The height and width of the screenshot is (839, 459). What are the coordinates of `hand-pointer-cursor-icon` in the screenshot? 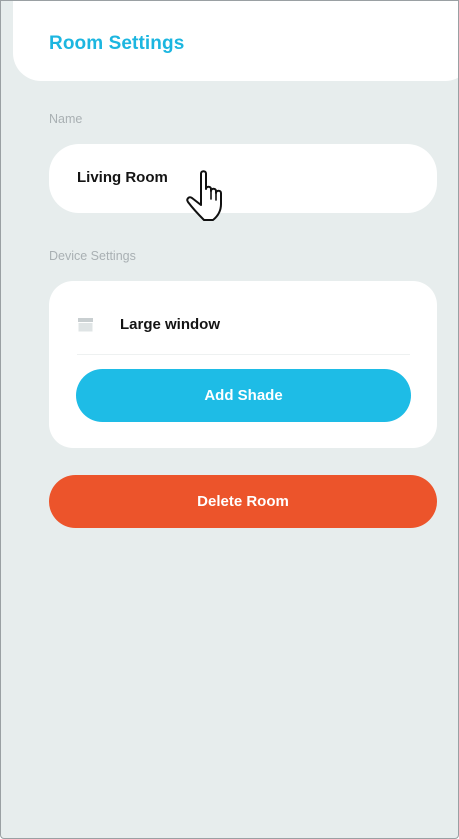 It's located at (204, 195).